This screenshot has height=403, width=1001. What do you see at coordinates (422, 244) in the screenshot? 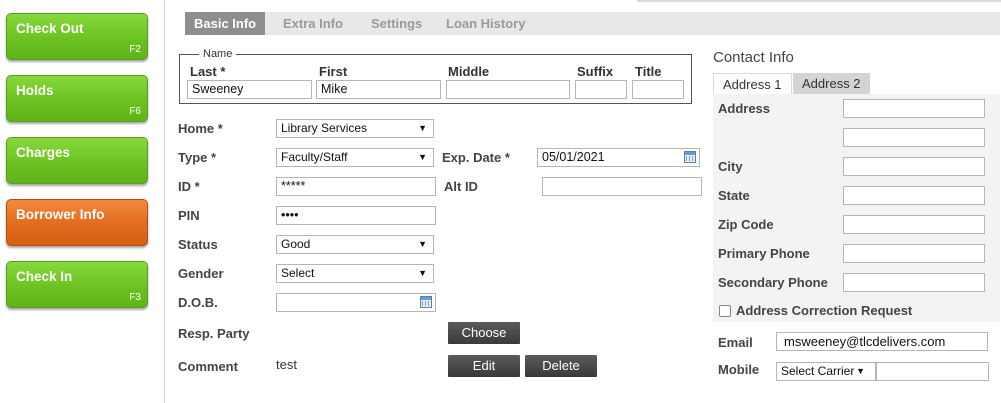
I see `status-dropdown-icon: ▼` at bounding box center [422, 244].